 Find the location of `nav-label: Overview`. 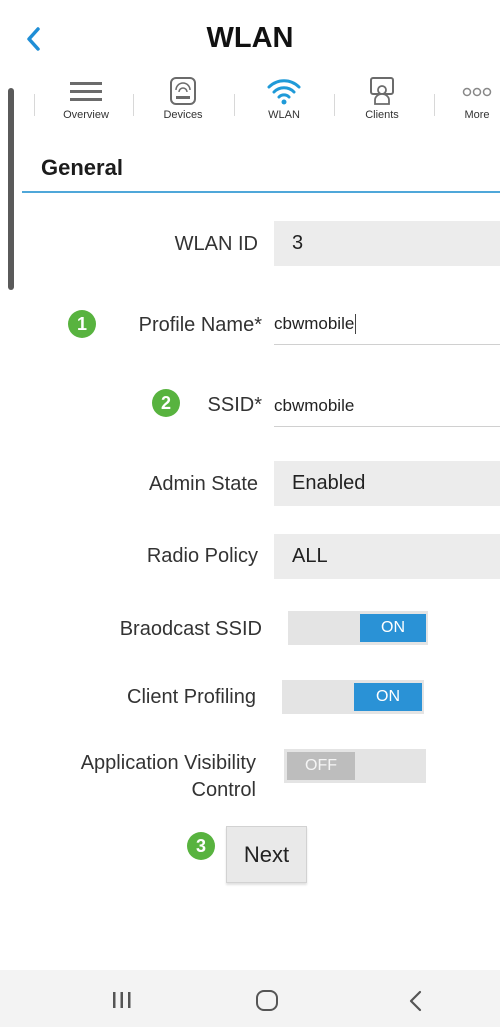

nav-label: Overview is located at coordinates (86, 115).